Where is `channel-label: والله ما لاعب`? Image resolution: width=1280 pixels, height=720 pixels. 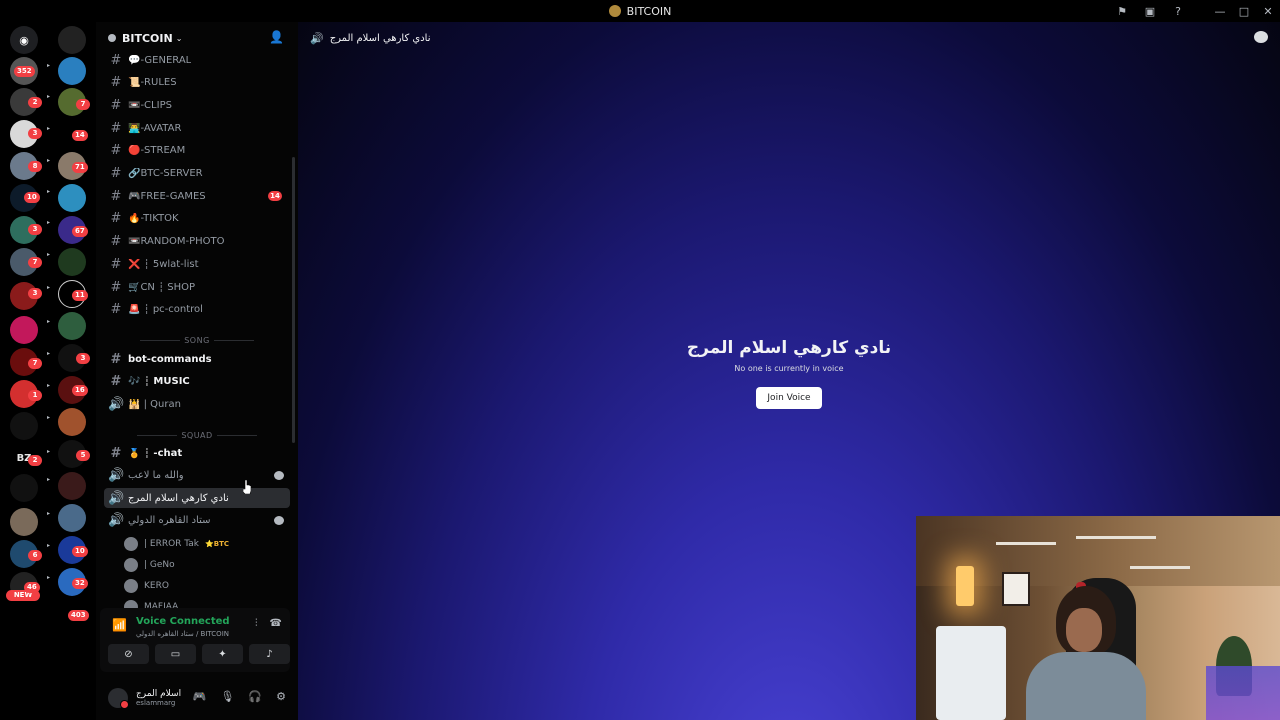 channel-label: والله ما لاعب is located at coordinates (156, 475).